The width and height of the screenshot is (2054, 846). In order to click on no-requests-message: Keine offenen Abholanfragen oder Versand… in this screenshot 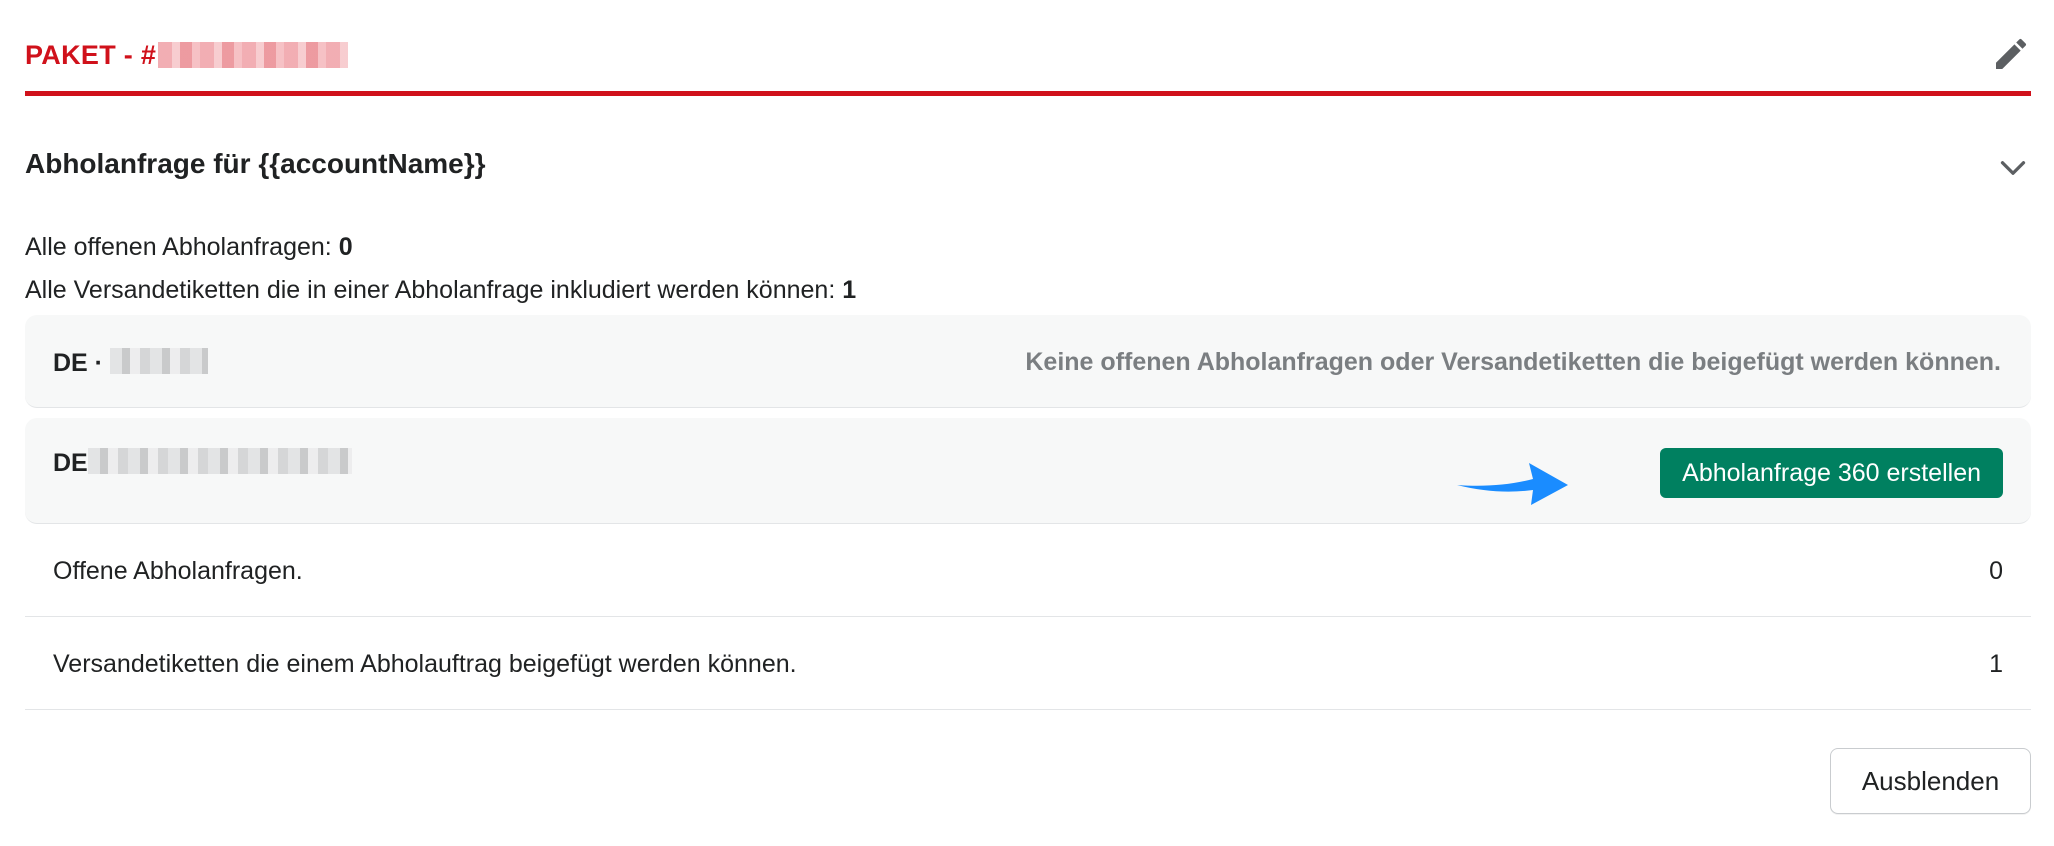, I will do `click(1513, 362)`.